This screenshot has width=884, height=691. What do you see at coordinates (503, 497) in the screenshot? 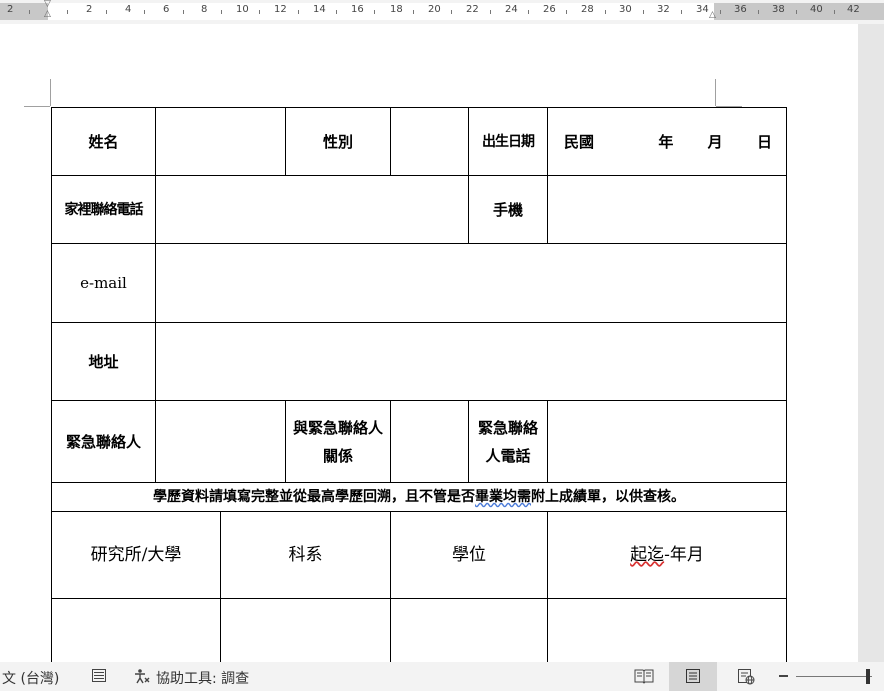
I see `banner-text-flagged: 畢業均需` at bounding box center [503, 497].